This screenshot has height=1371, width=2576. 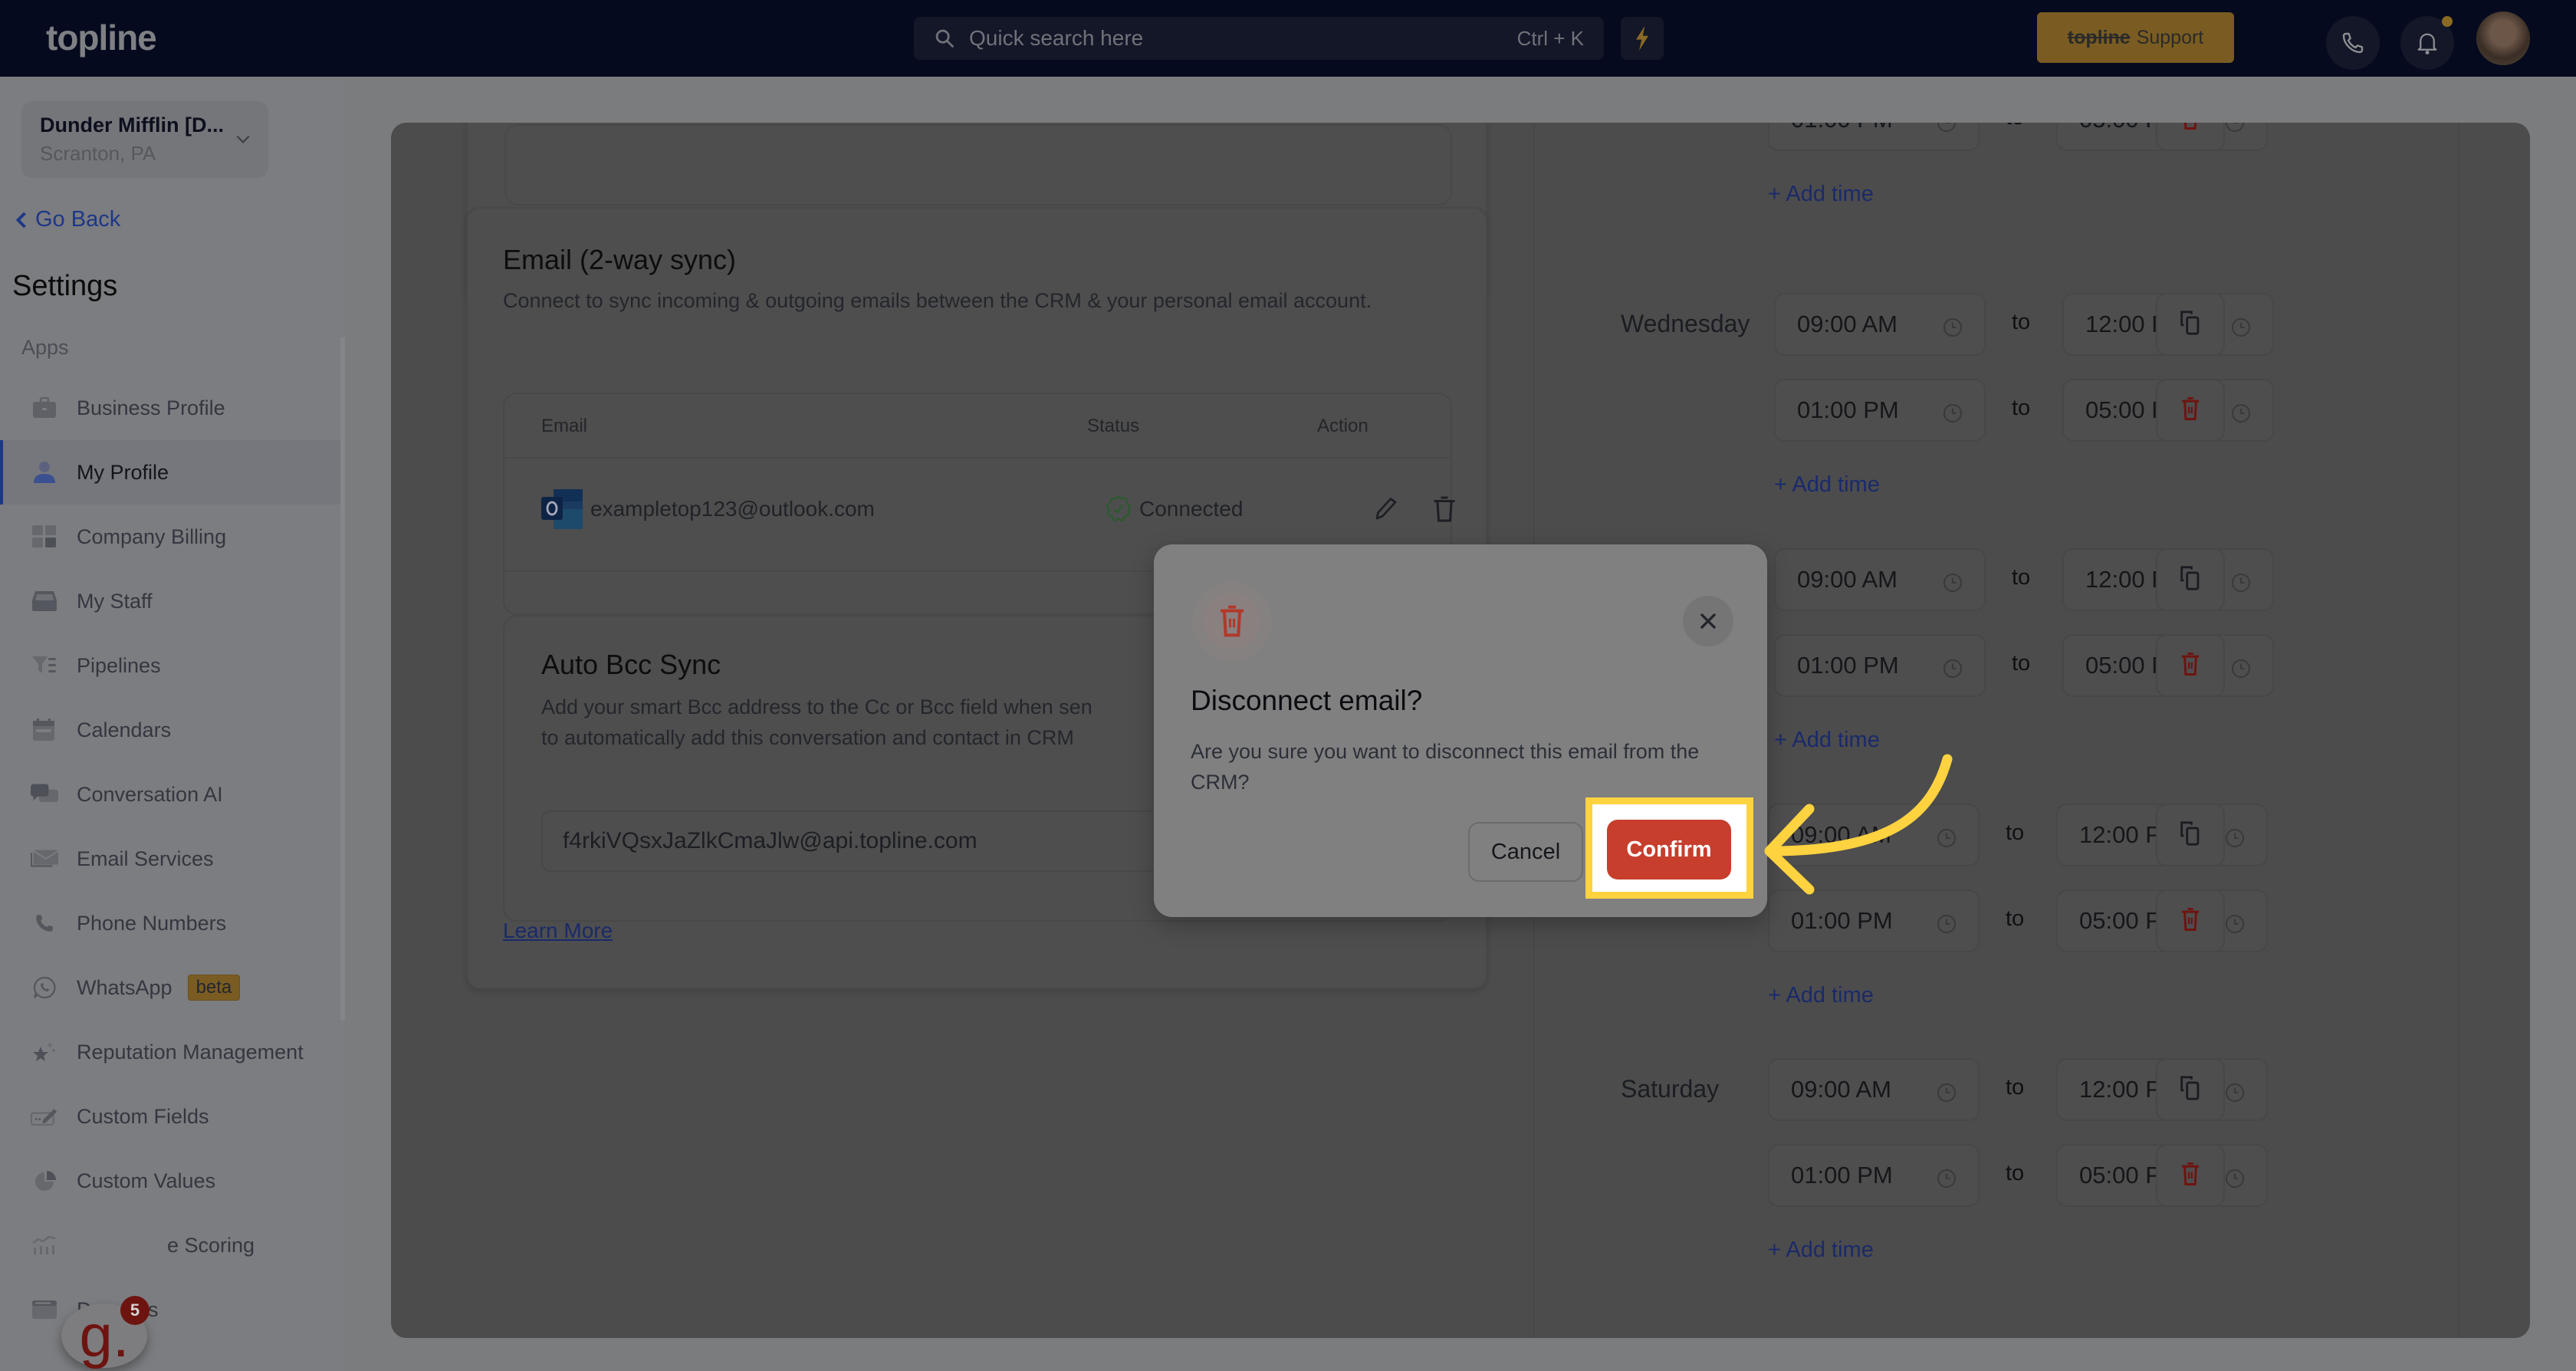 What do you see at coordinates (2170, 37) in the screenshot?
I see `support-label: Support` at bounding box center [2170, 37].